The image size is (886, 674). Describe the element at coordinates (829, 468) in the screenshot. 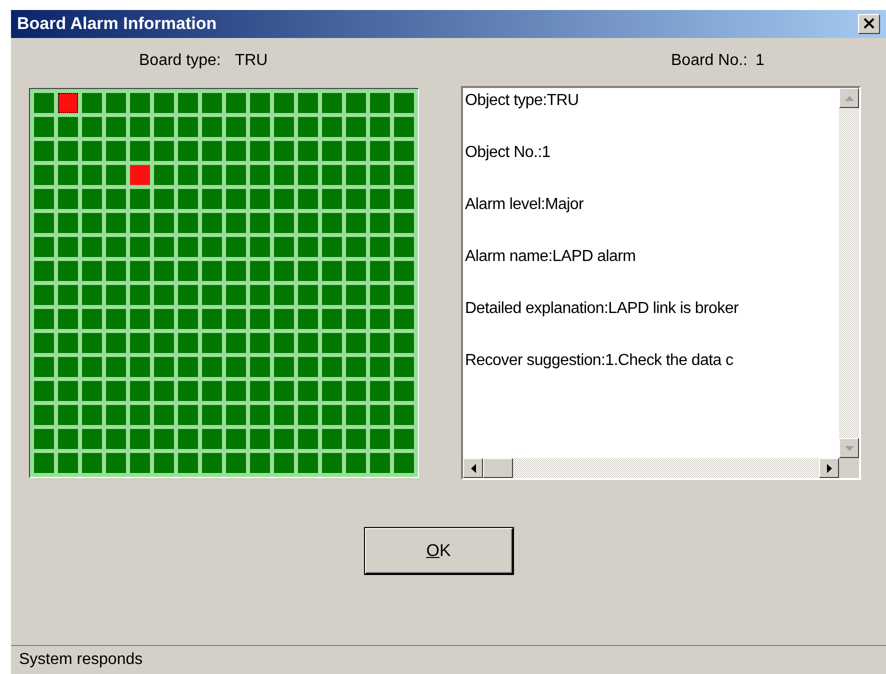

I see `scroll-right-button` at that location.